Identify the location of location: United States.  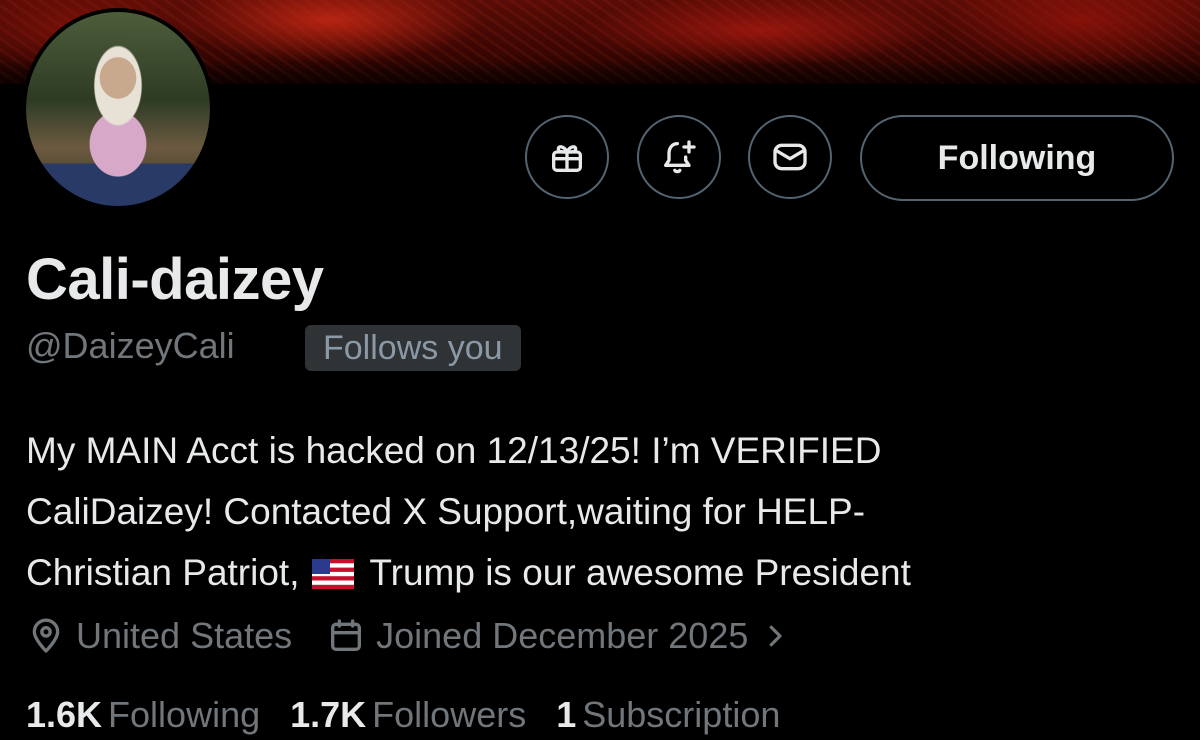
(159, 636).